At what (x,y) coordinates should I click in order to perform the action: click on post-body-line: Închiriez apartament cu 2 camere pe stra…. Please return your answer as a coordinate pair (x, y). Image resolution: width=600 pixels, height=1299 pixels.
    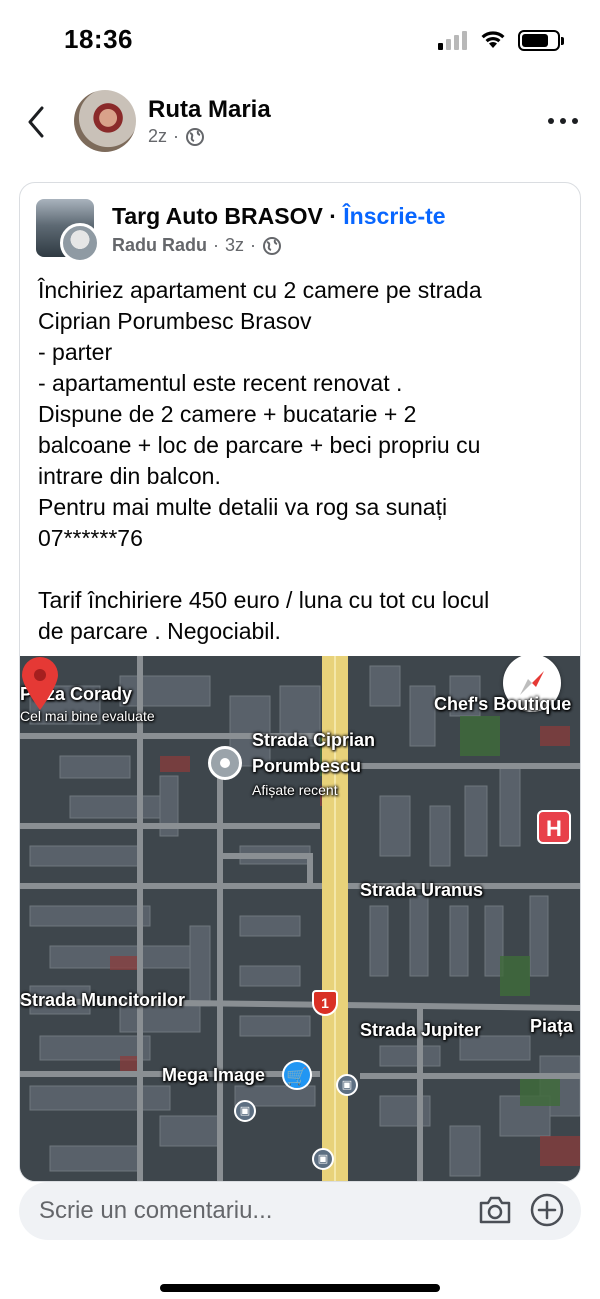
    Looking at the image, I should click on (260, 290).